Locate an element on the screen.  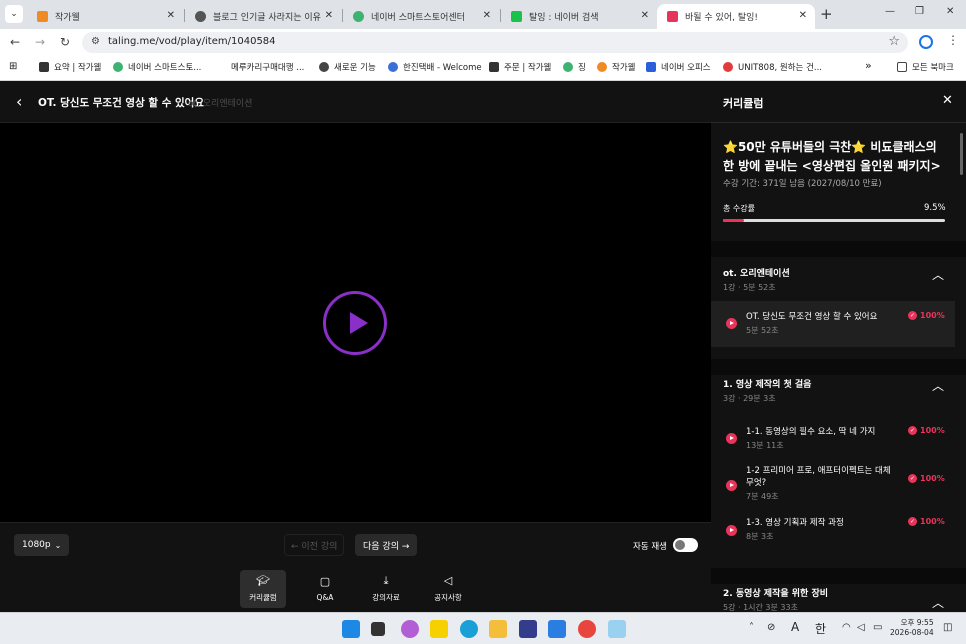
section-divider is located at coordinates (838, 249).